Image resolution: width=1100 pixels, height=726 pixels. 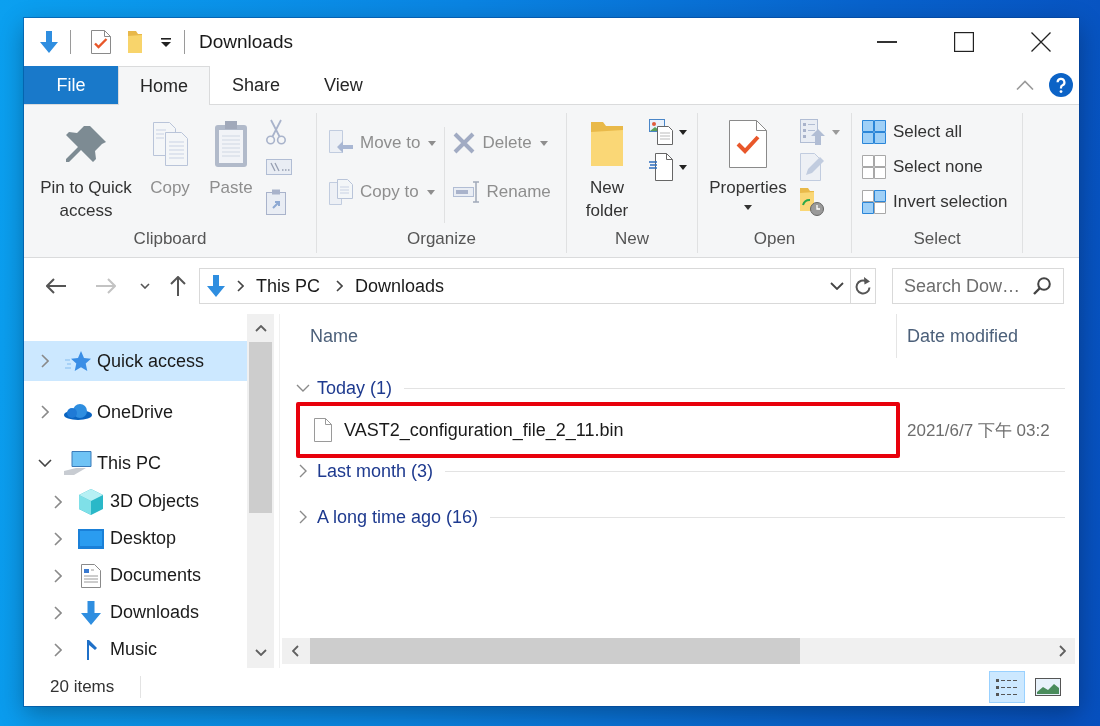 I want to click on caret-icon, so click(x=166, y=42).